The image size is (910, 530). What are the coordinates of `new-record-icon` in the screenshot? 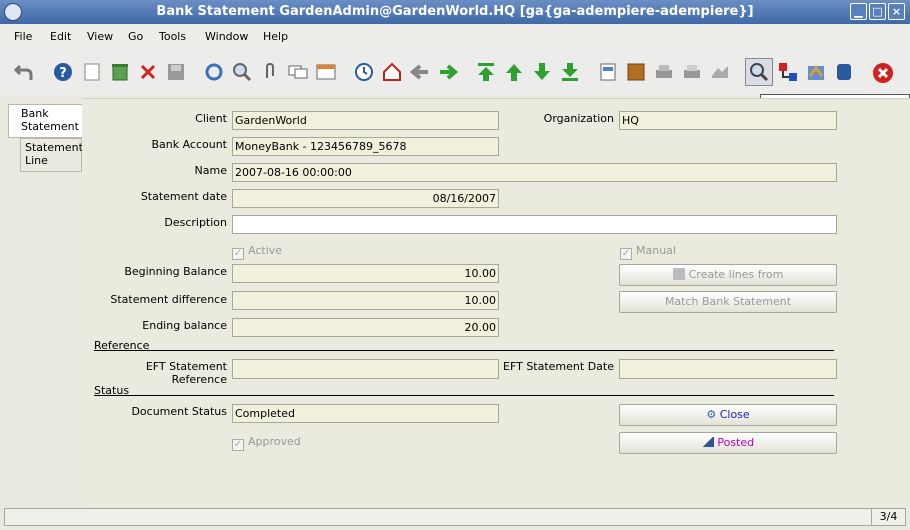 It's located at (92, 72).